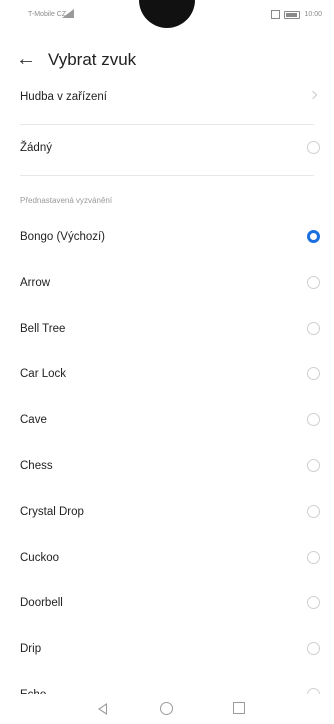  What do you see at coordinates (276, 14) in the screenshot?
I see `sim-icon` at bounding box center [276, 14].